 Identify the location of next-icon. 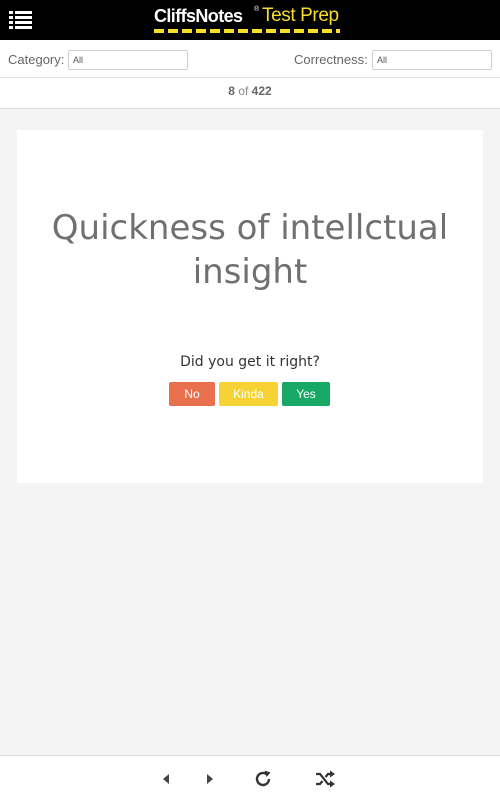
(210, 779).